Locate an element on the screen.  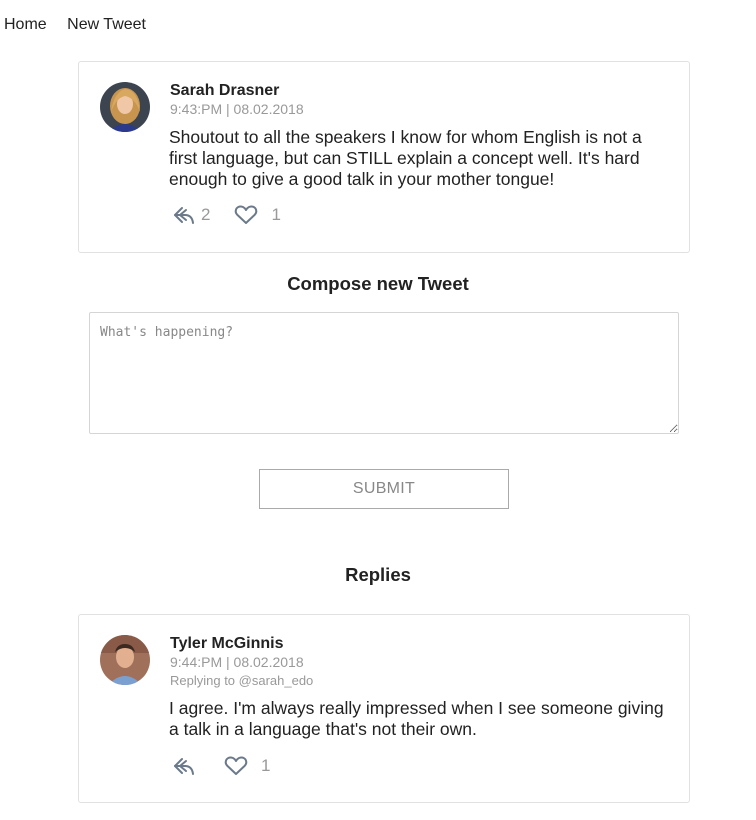
compose-title: Compose new Tweet is located at coordinates (378, 283).